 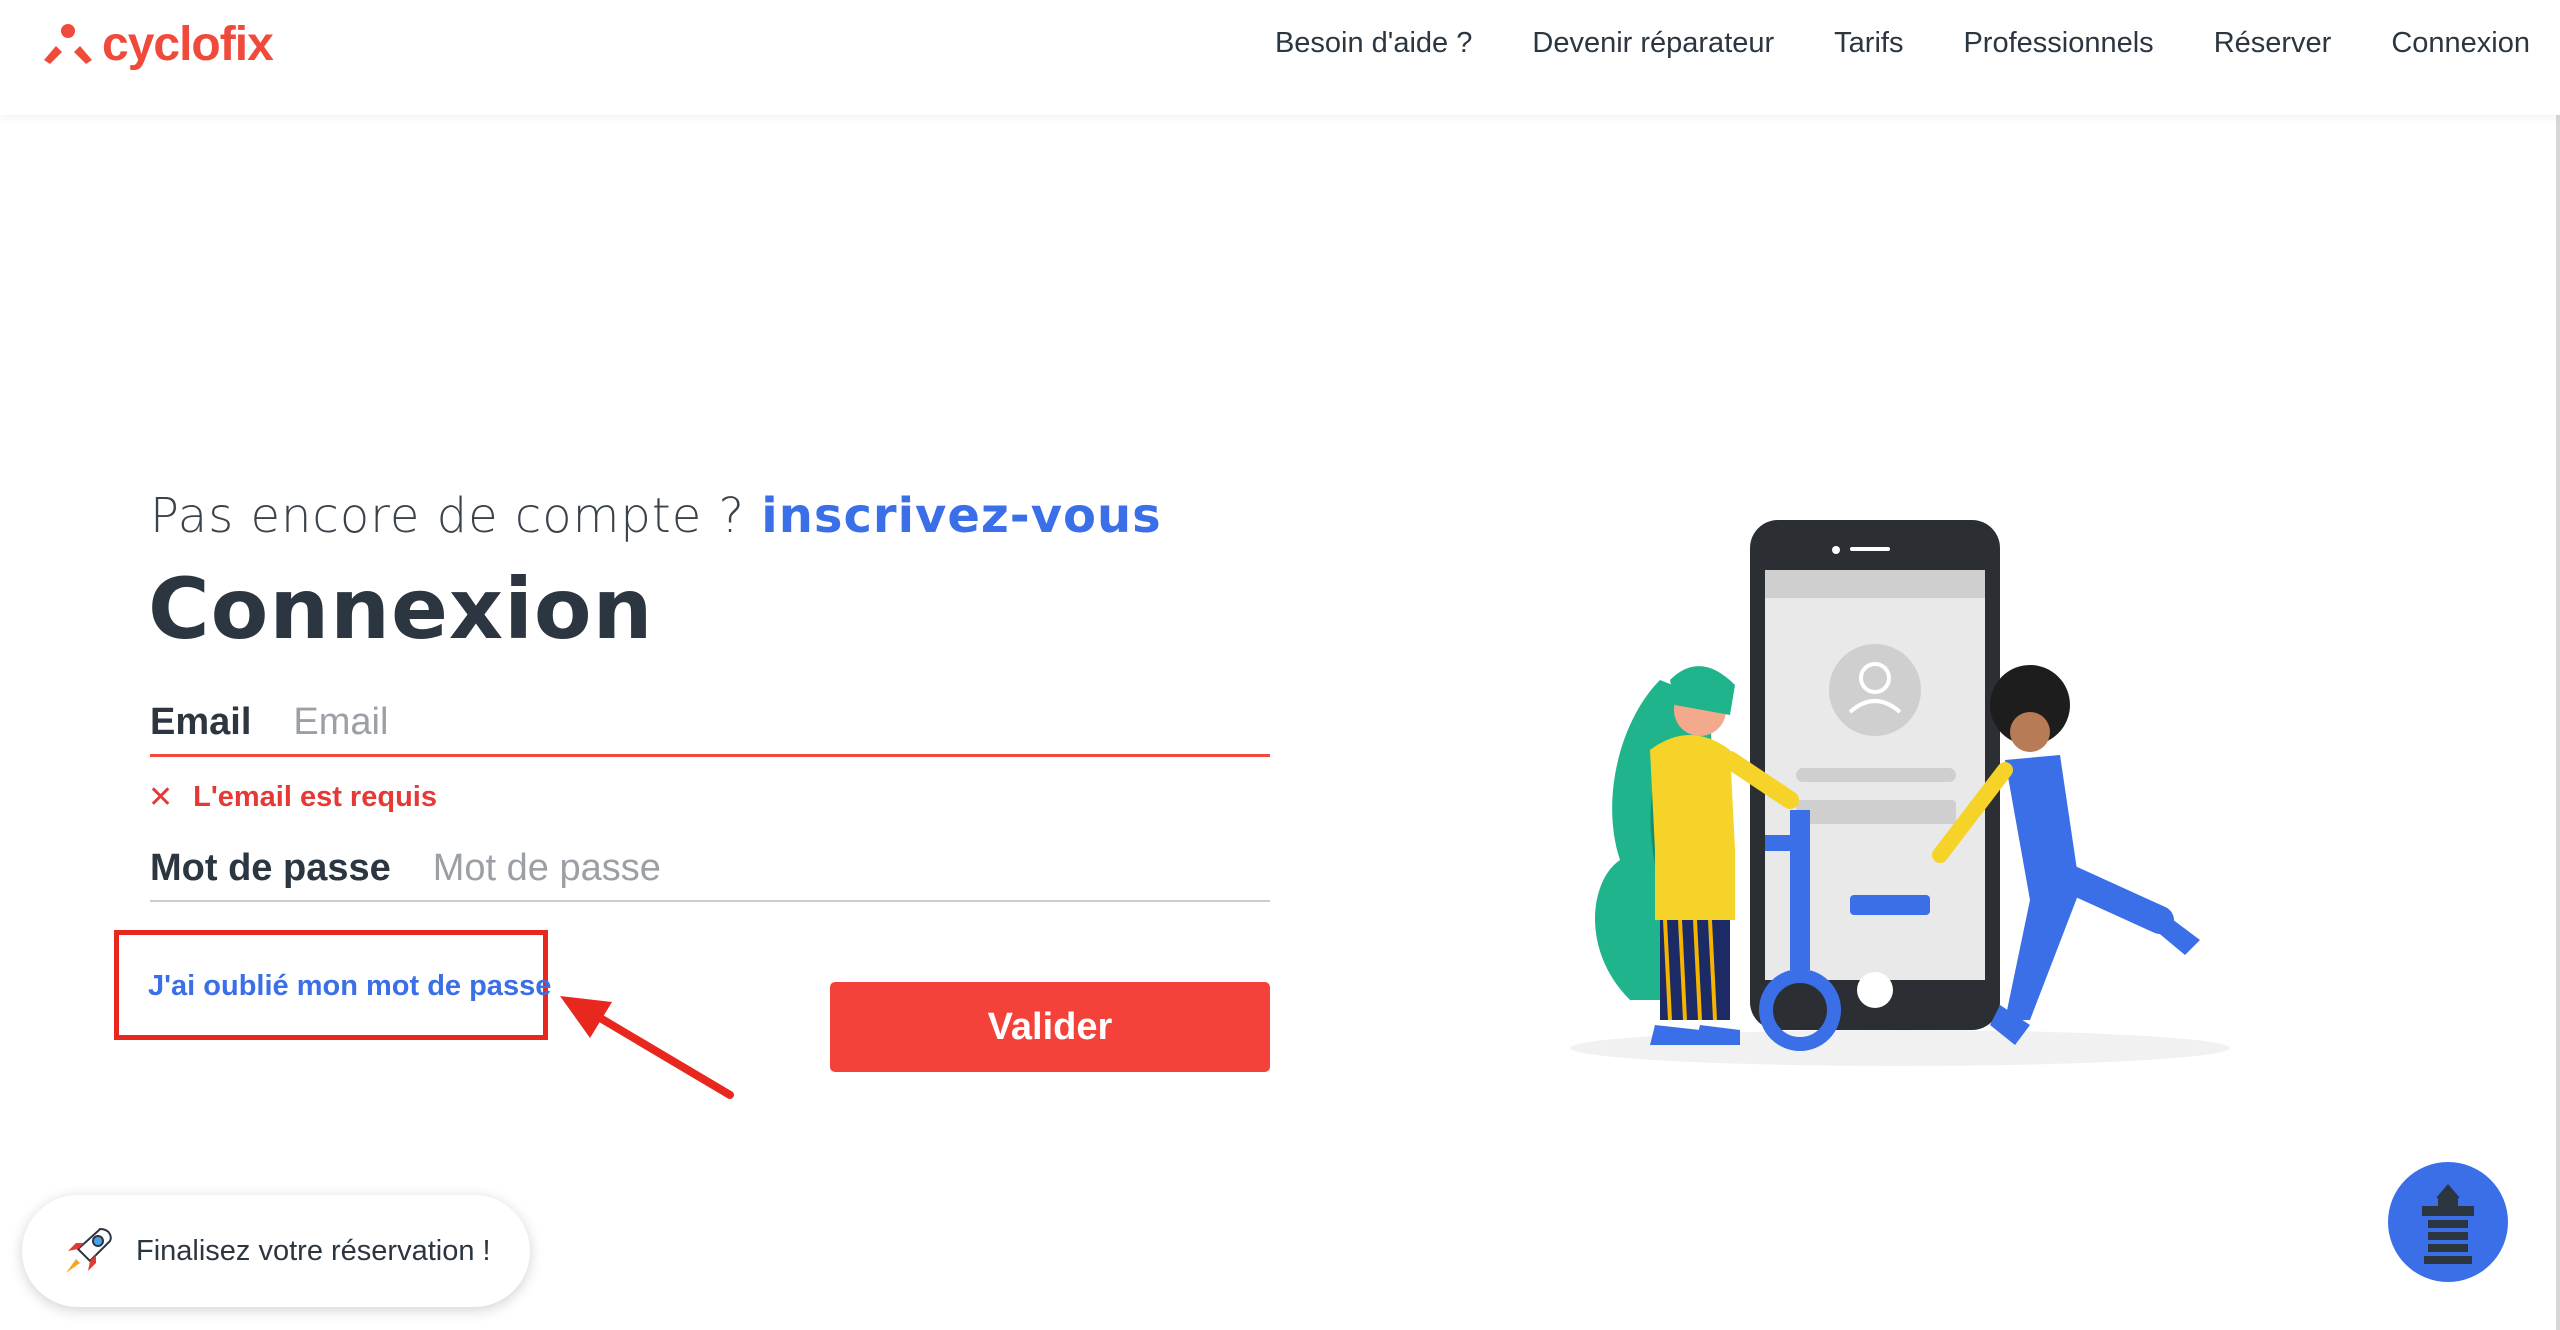 I want to click on nav-professionals: Professionnels, so click(x=2058, y=43).